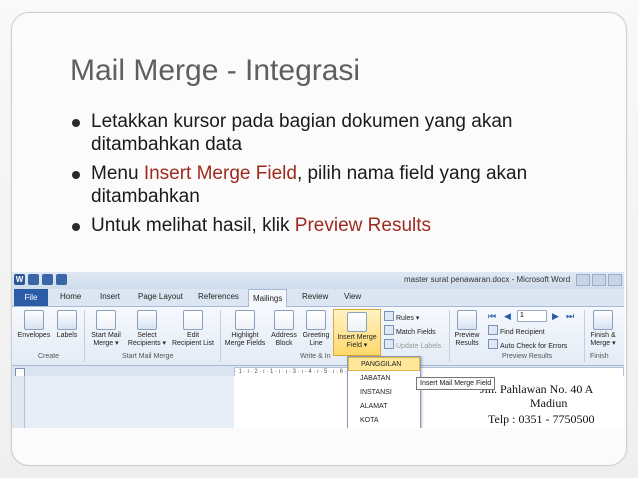  What do you see at coordinates (384, 379) in the screenshot?
I see `dropdown-item-jabatan: JABATAN` at bounding box center [384, 379].